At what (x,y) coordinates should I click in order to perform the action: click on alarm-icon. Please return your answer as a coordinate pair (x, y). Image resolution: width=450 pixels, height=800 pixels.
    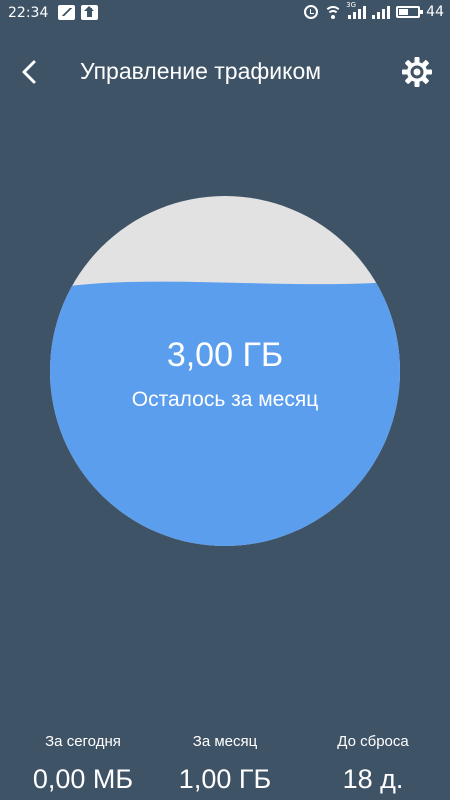
    Looking at the image, I should click on (311, 12).